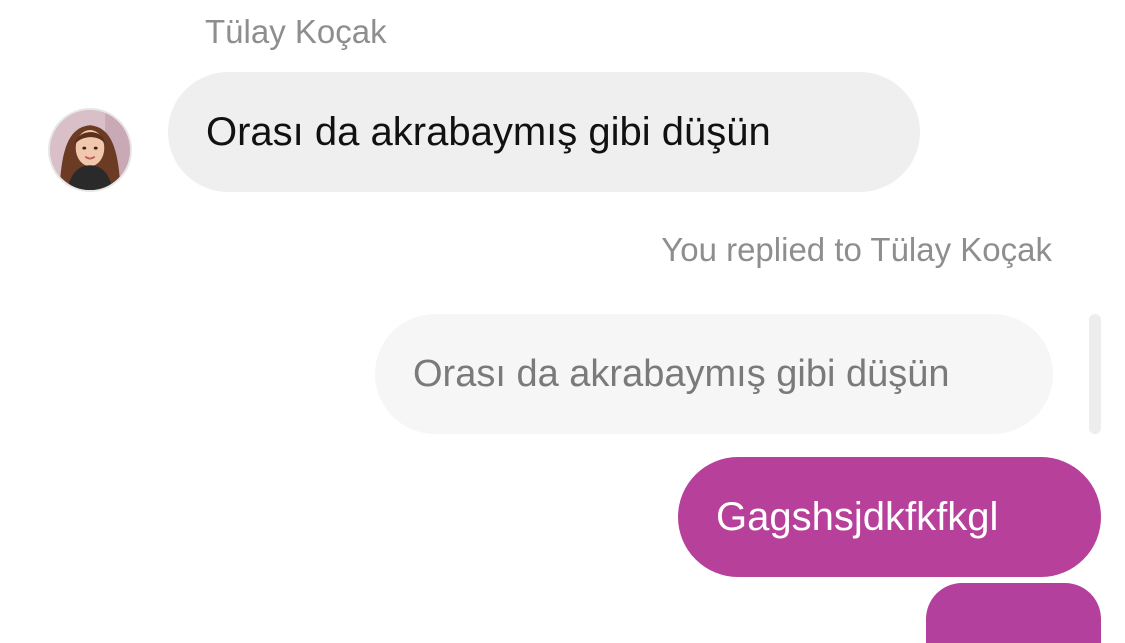 The width and height of the screenshot is (1125, 643). I want to click on sender-name: Tülay Koçak, so click(296, 31).